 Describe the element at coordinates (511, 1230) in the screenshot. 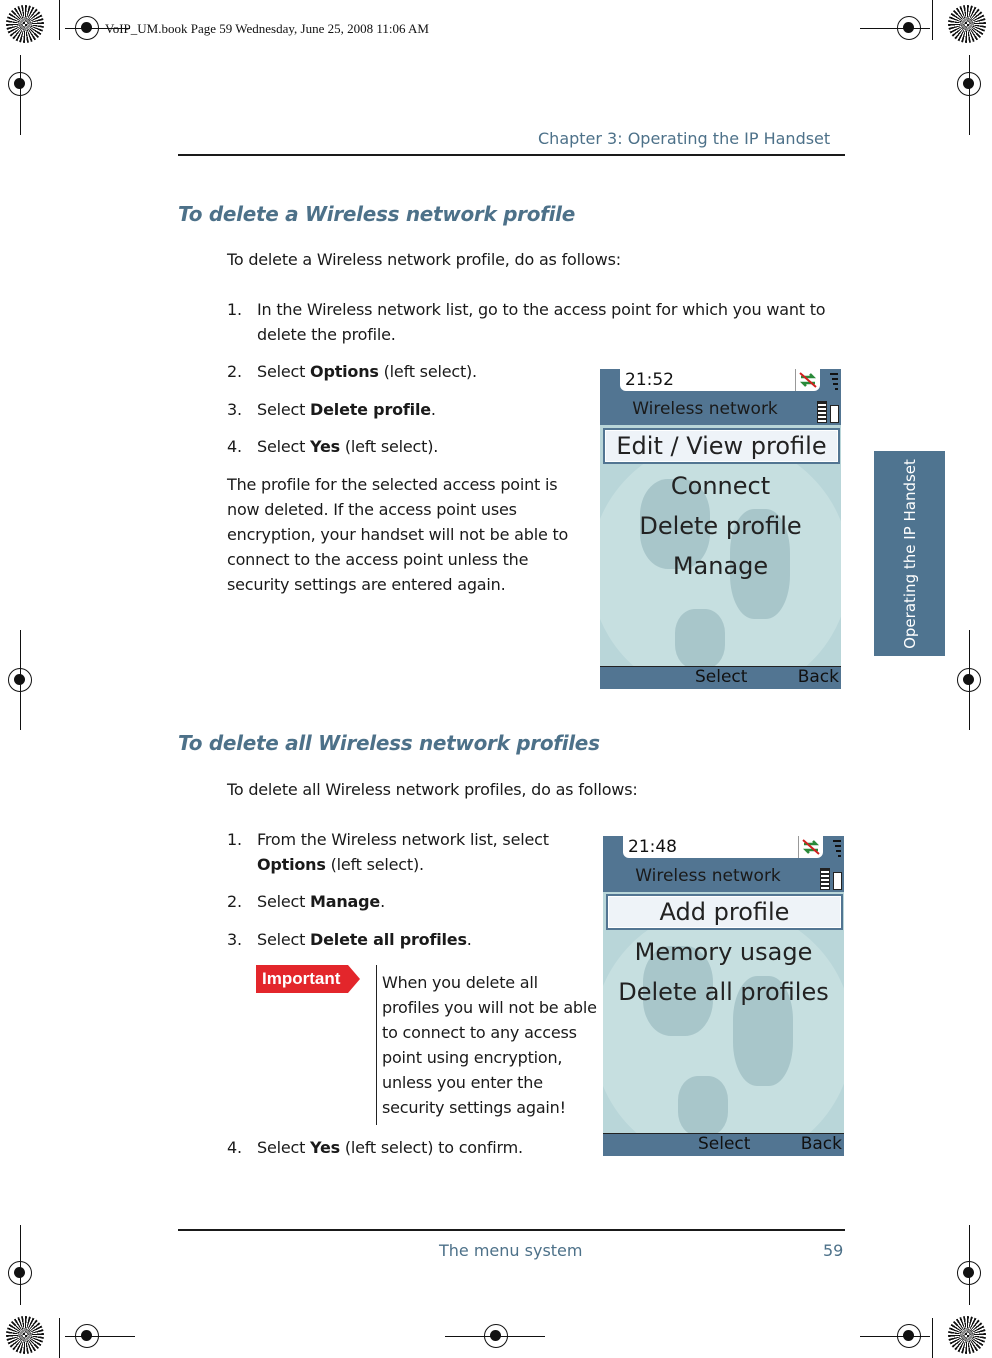

I see `footer-rule` at that location.